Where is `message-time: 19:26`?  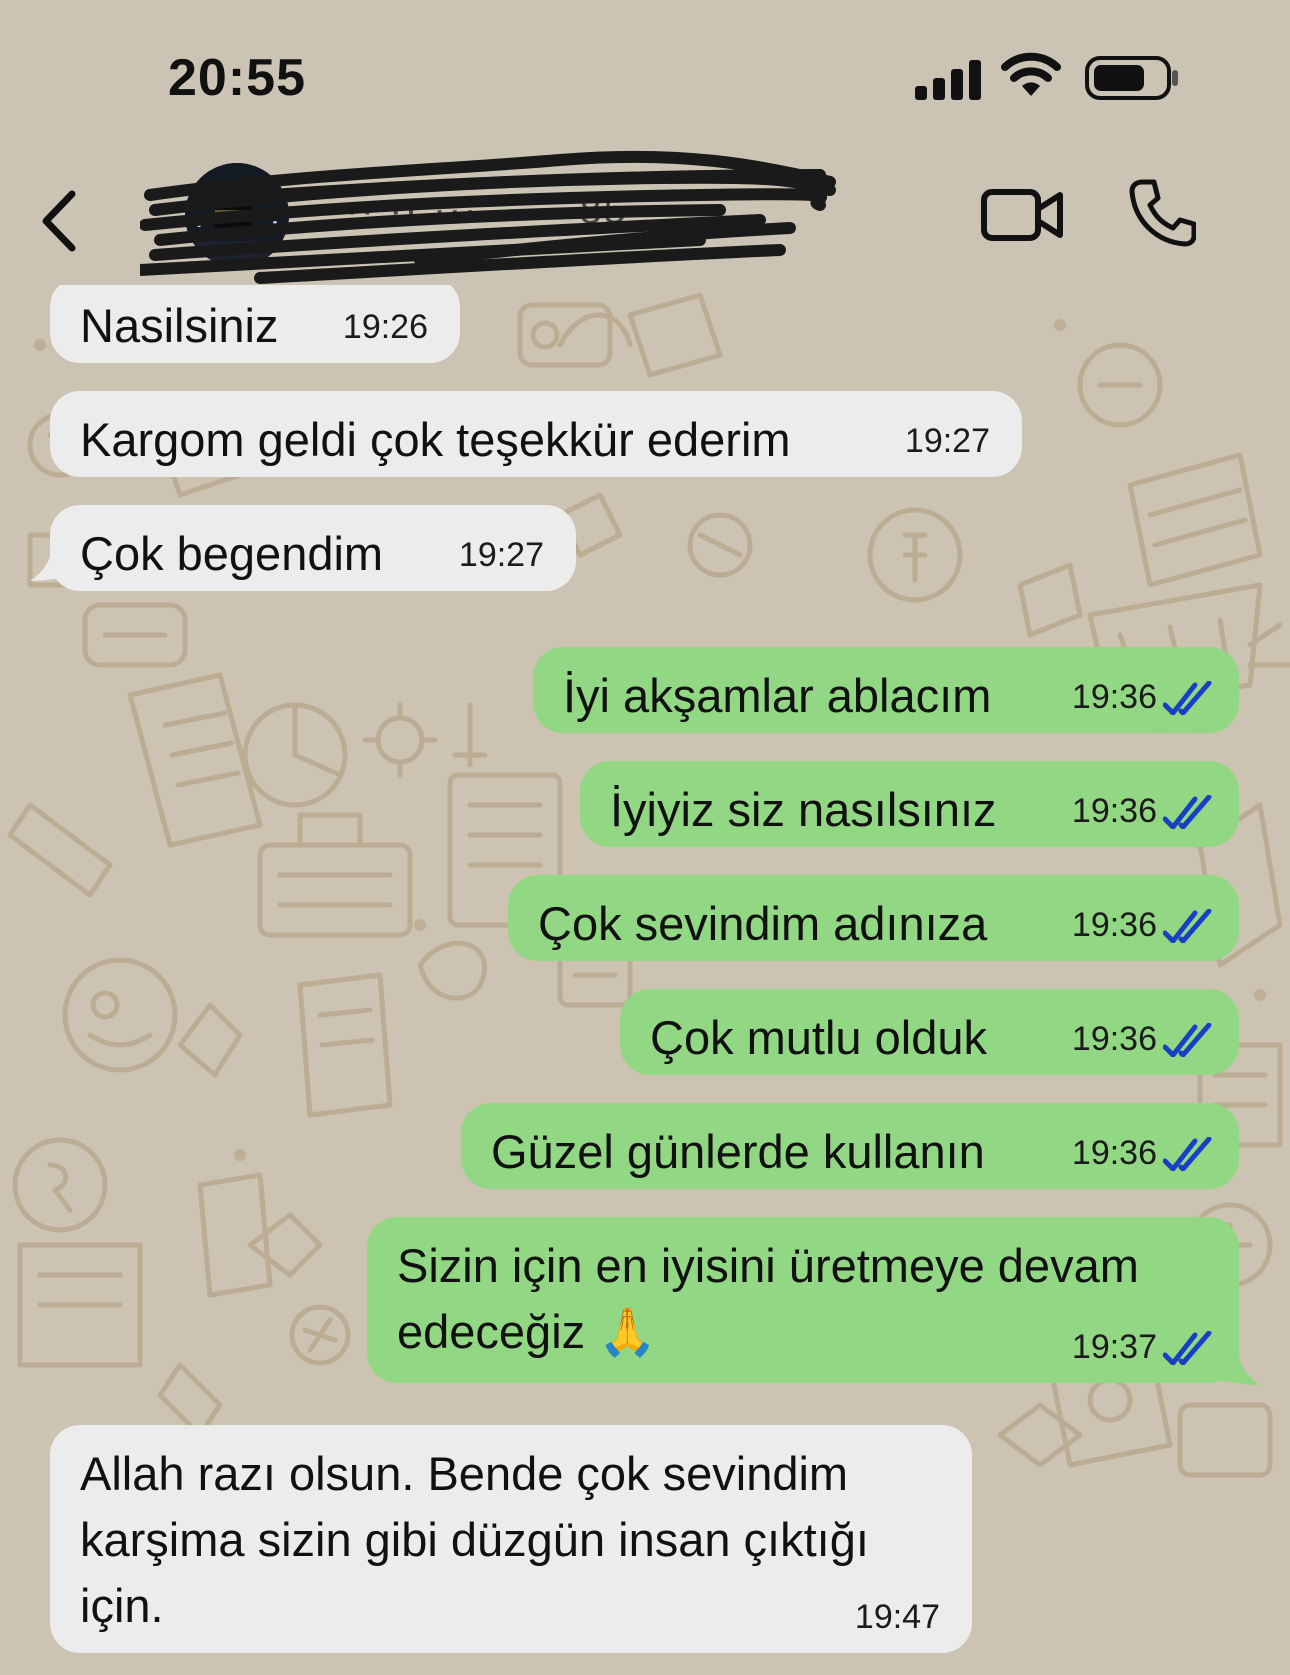 message-time: 19:26 is located at coordinates (385, 327).